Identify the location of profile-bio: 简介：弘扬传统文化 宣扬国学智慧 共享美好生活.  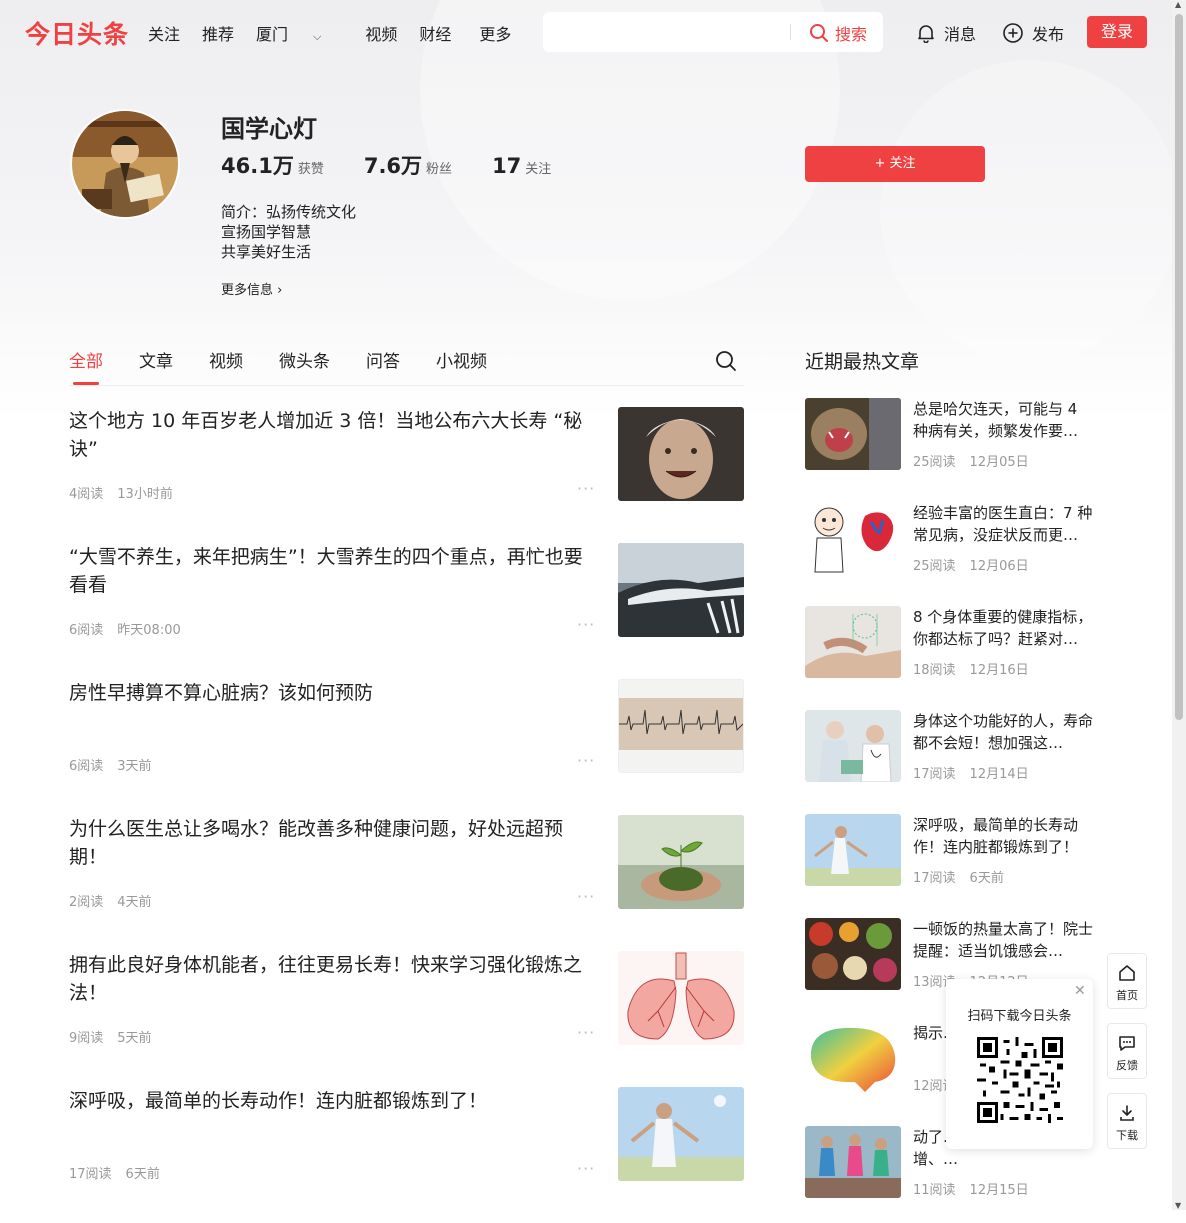
(288, 232).